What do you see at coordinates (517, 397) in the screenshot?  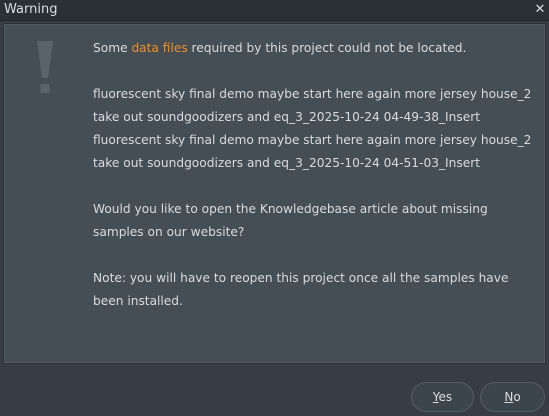 I see `no-label: o` at bounding box center [517, 397].